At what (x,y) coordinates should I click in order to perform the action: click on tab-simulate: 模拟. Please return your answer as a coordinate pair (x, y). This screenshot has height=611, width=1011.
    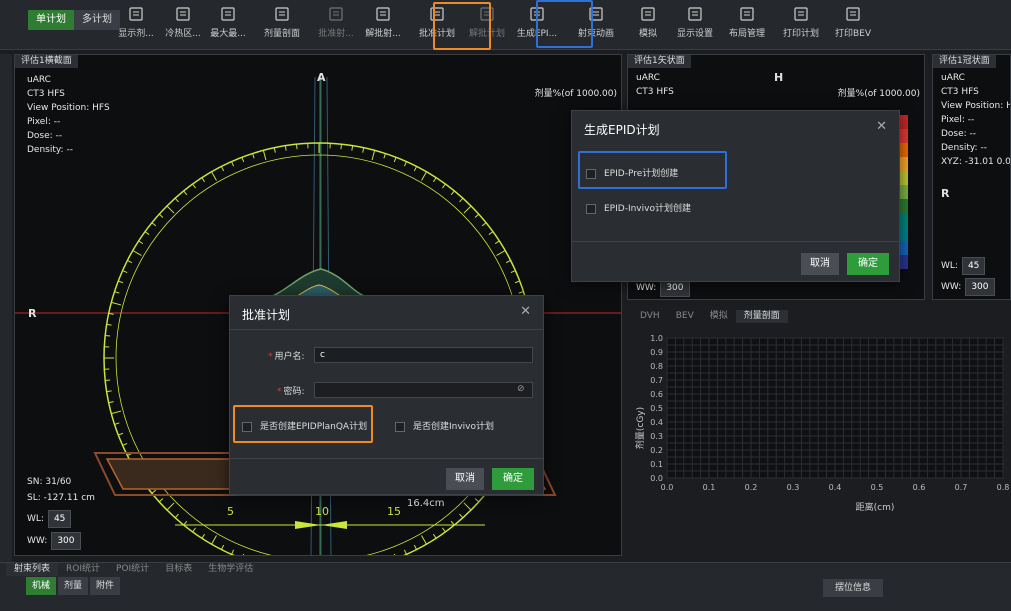
    Looking at the image, I should click on (719, 316).